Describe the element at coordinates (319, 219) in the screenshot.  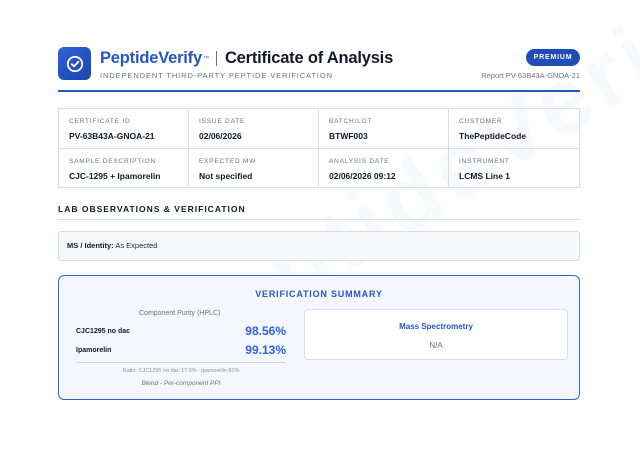
I see `section-divider` at that location.